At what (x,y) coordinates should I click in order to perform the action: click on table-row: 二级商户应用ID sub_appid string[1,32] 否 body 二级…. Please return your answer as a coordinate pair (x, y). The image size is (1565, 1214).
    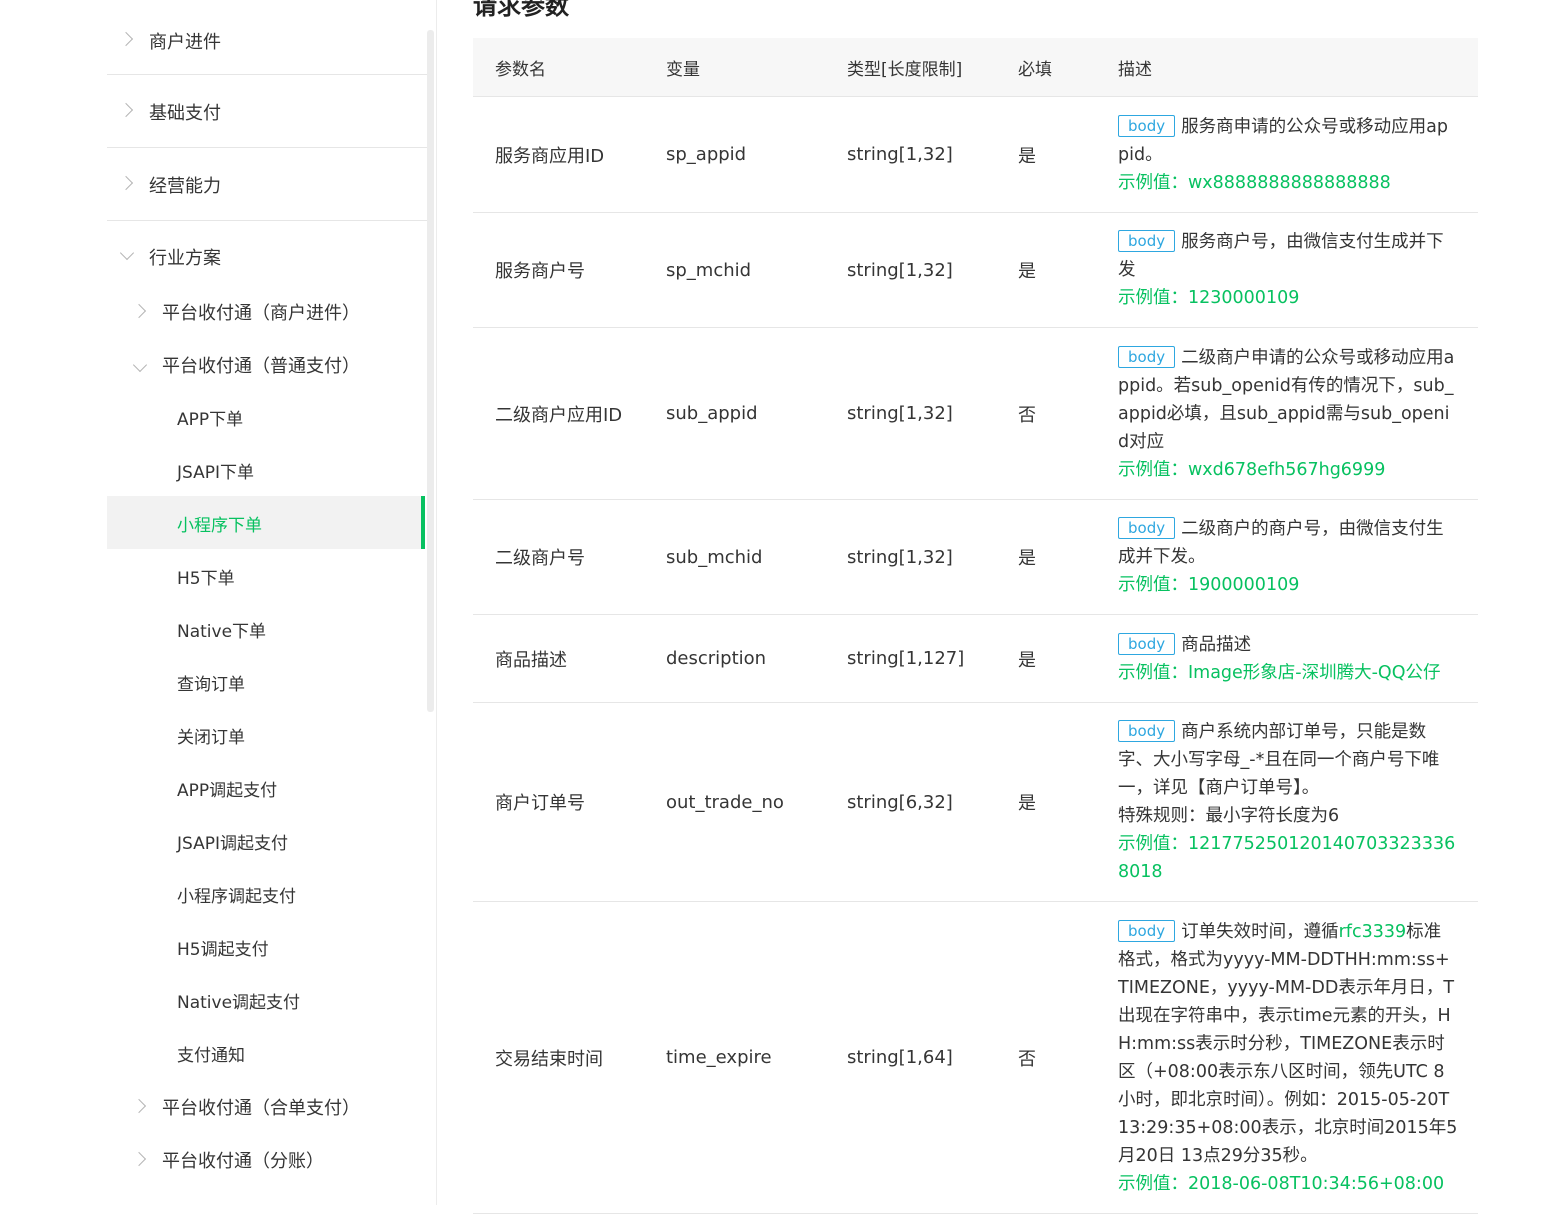
    Looking at the image, I should click on (975, 413).